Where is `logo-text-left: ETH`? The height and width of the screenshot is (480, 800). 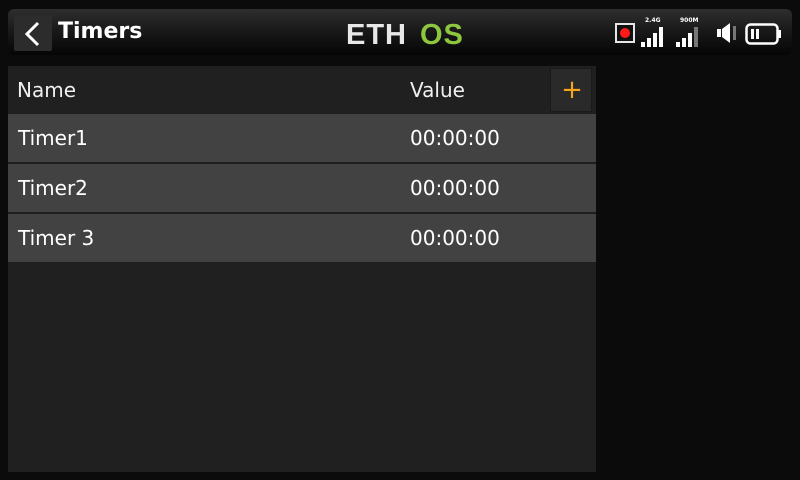
logo-text-left: ETH is located at coordinates (376, 34).